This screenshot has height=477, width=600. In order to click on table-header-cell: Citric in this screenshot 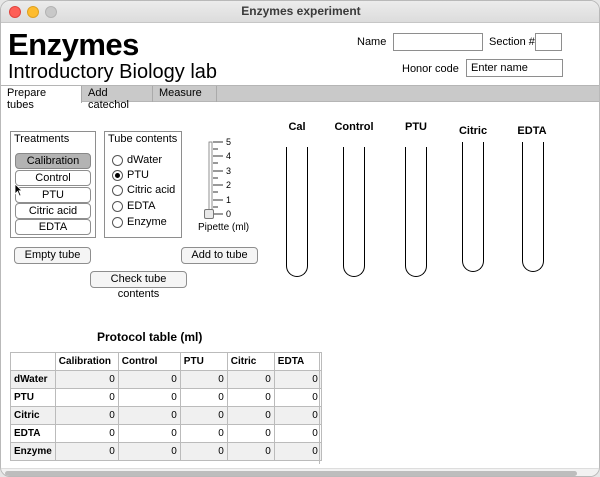, I will do `click(250, 361)`.